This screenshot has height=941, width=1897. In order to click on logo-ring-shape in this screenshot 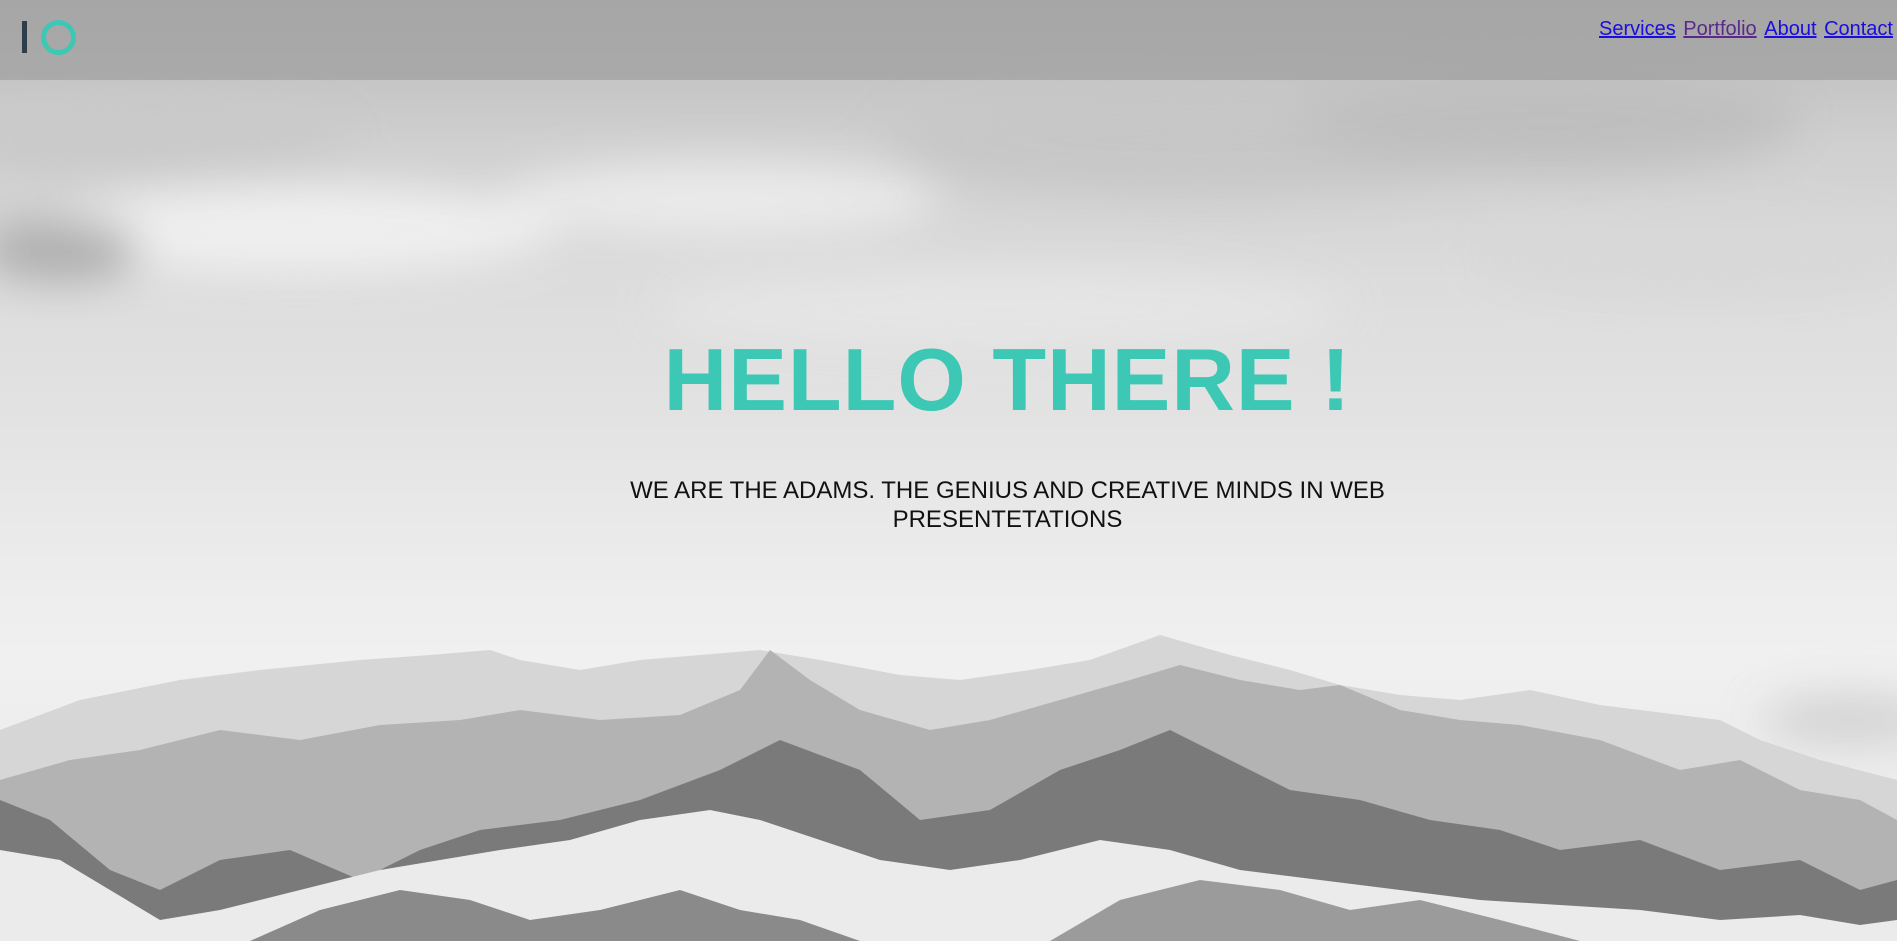, I will do `click(58, 37)`.